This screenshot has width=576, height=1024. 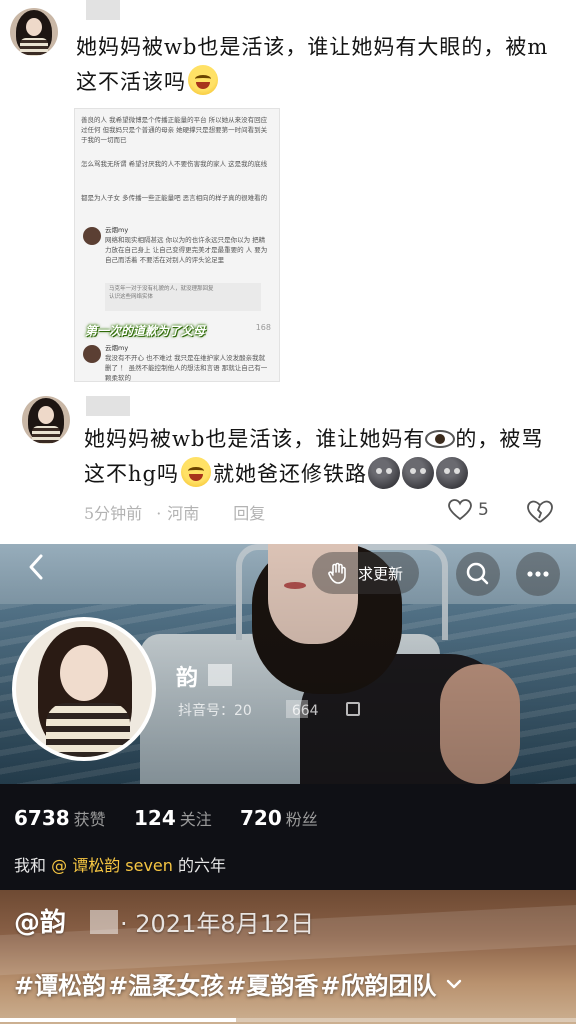 What do you see at coordinates (145, 331) in the screenshot?
I see `embedded-caption: 第一次的道歉为了父母` at bounding box center [145, 331].